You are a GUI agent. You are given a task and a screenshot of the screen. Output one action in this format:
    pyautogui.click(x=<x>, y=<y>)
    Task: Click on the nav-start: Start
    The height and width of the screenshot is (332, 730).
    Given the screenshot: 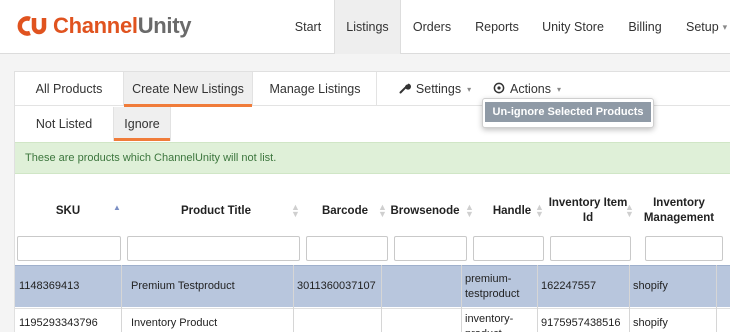 What is the action you would take?
    pyautogui.click(x=308, y=27)
    